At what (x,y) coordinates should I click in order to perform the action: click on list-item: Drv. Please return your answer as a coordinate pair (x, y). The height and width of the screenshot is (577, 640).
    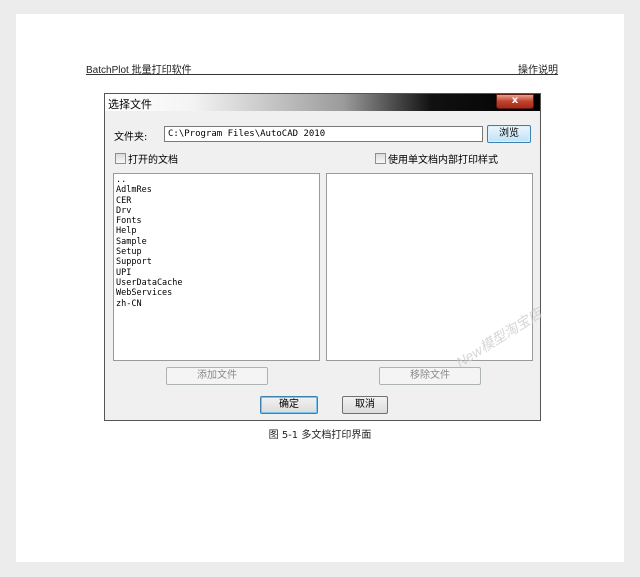
    Looking at the image, I should click on (216, 211).